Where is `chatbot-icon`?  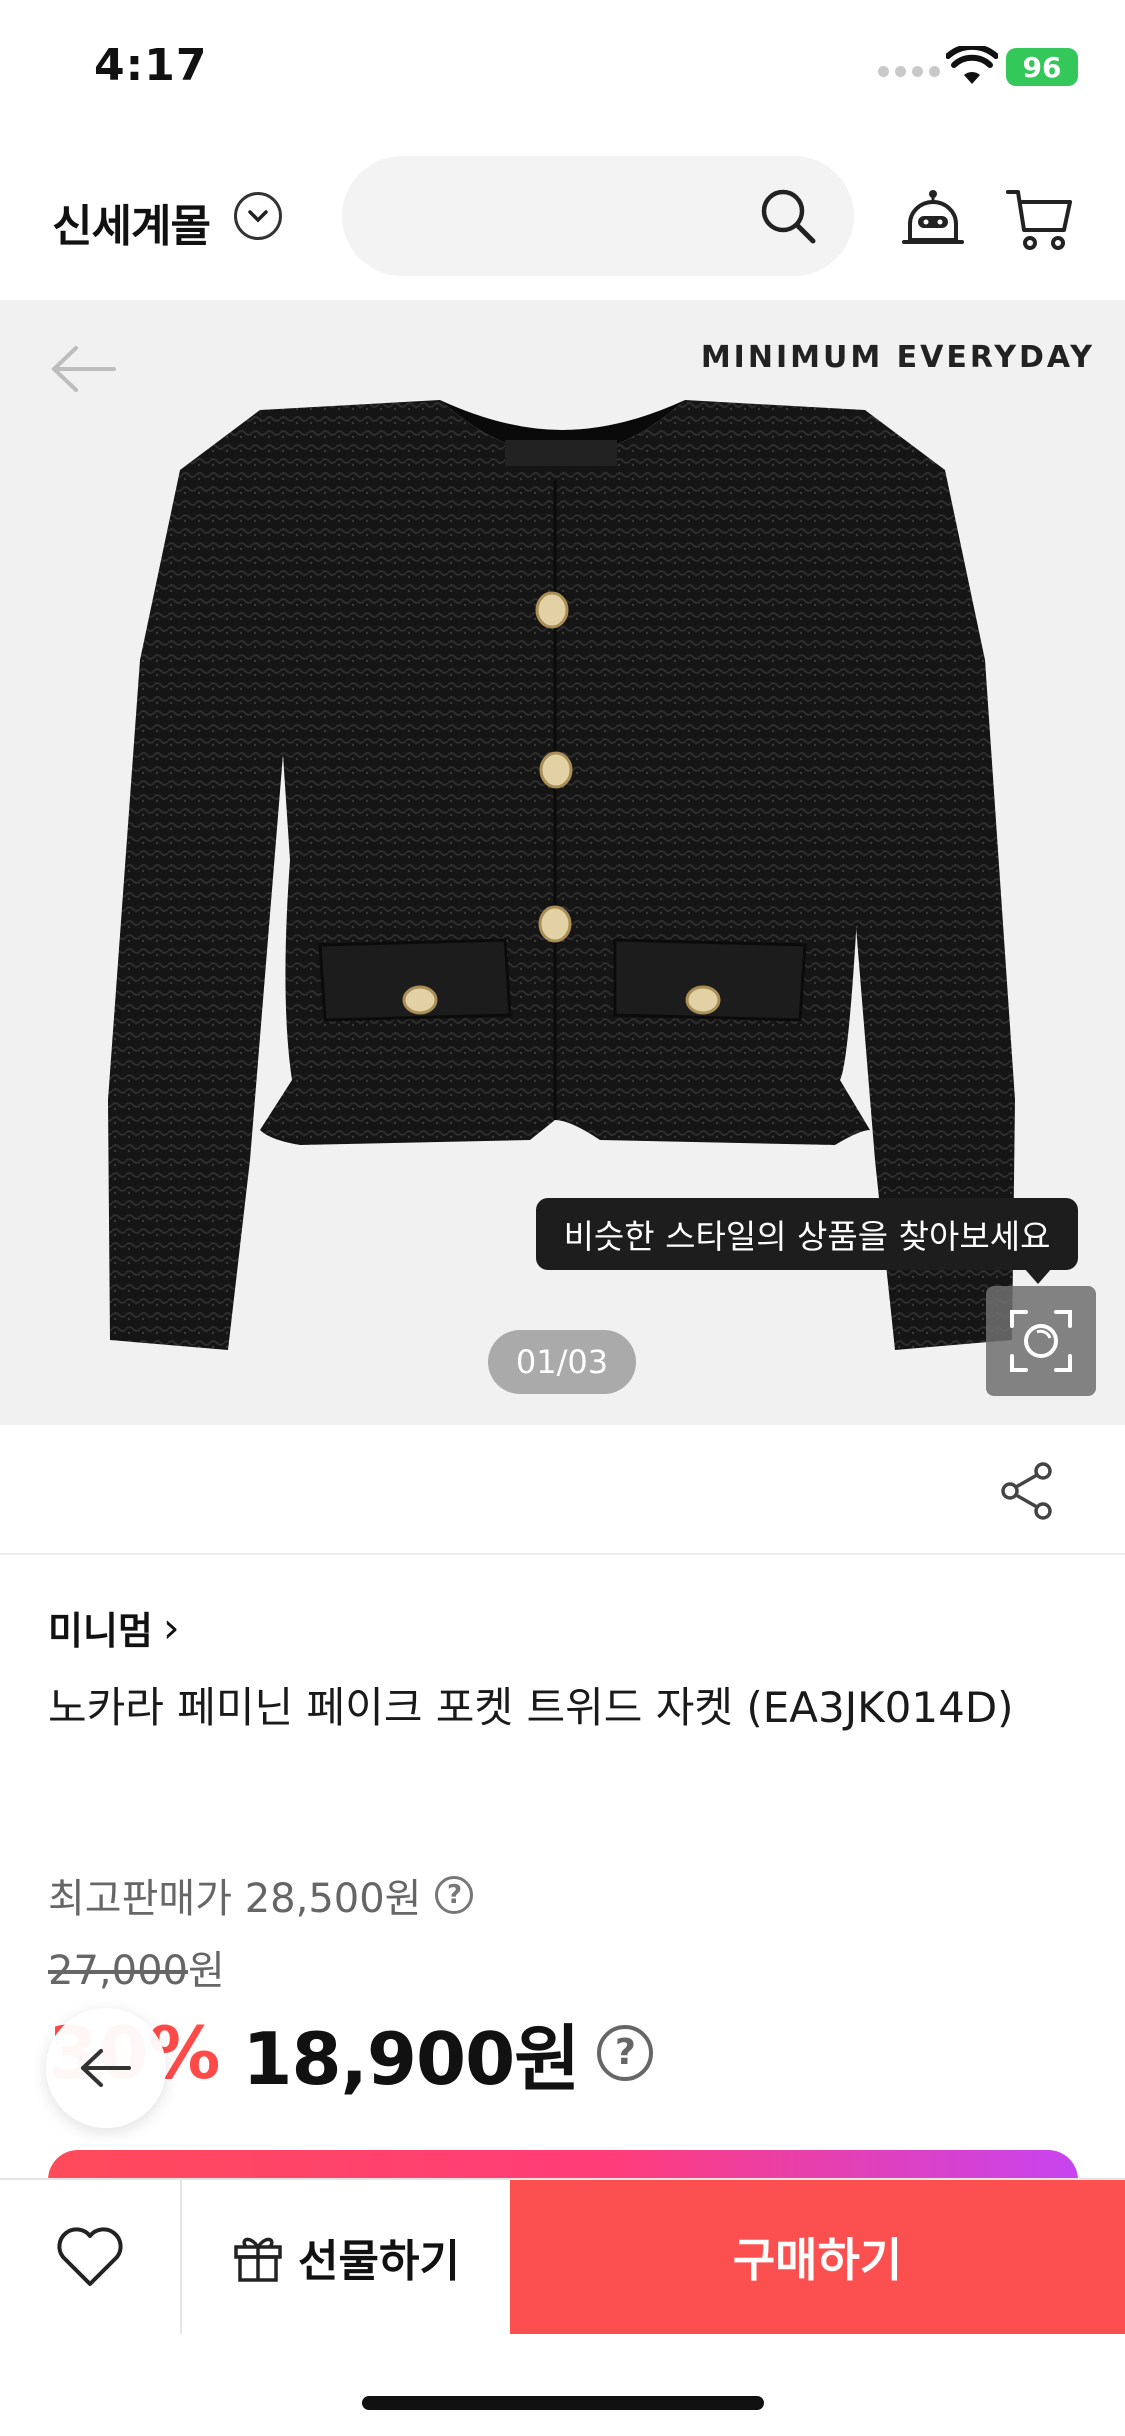
chatbot-icon is located at coordinates (933, 220).